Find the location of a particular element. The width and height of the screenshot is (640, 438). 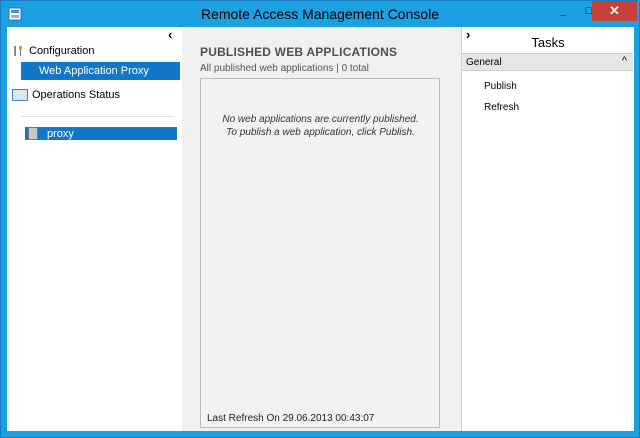

last-refresh-text: Last Refresh On 29.06.2013 00:43:07 is located at coordinates (291, 418).